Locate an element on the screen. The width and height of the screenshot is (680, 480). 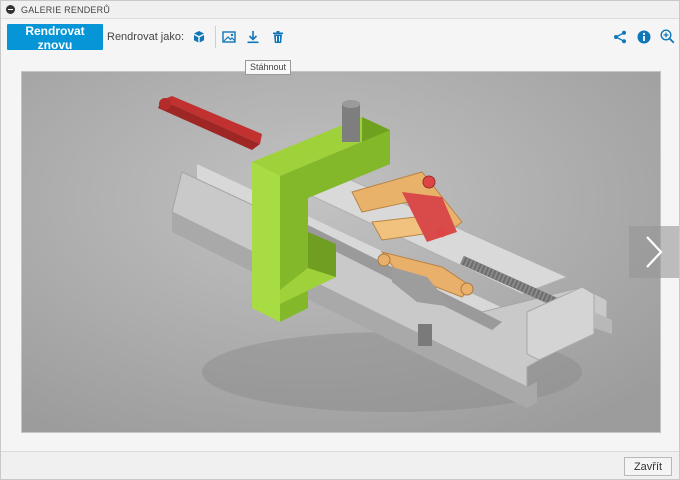
download-tooltip: Stáhnout is located at coordinates (268, 67).